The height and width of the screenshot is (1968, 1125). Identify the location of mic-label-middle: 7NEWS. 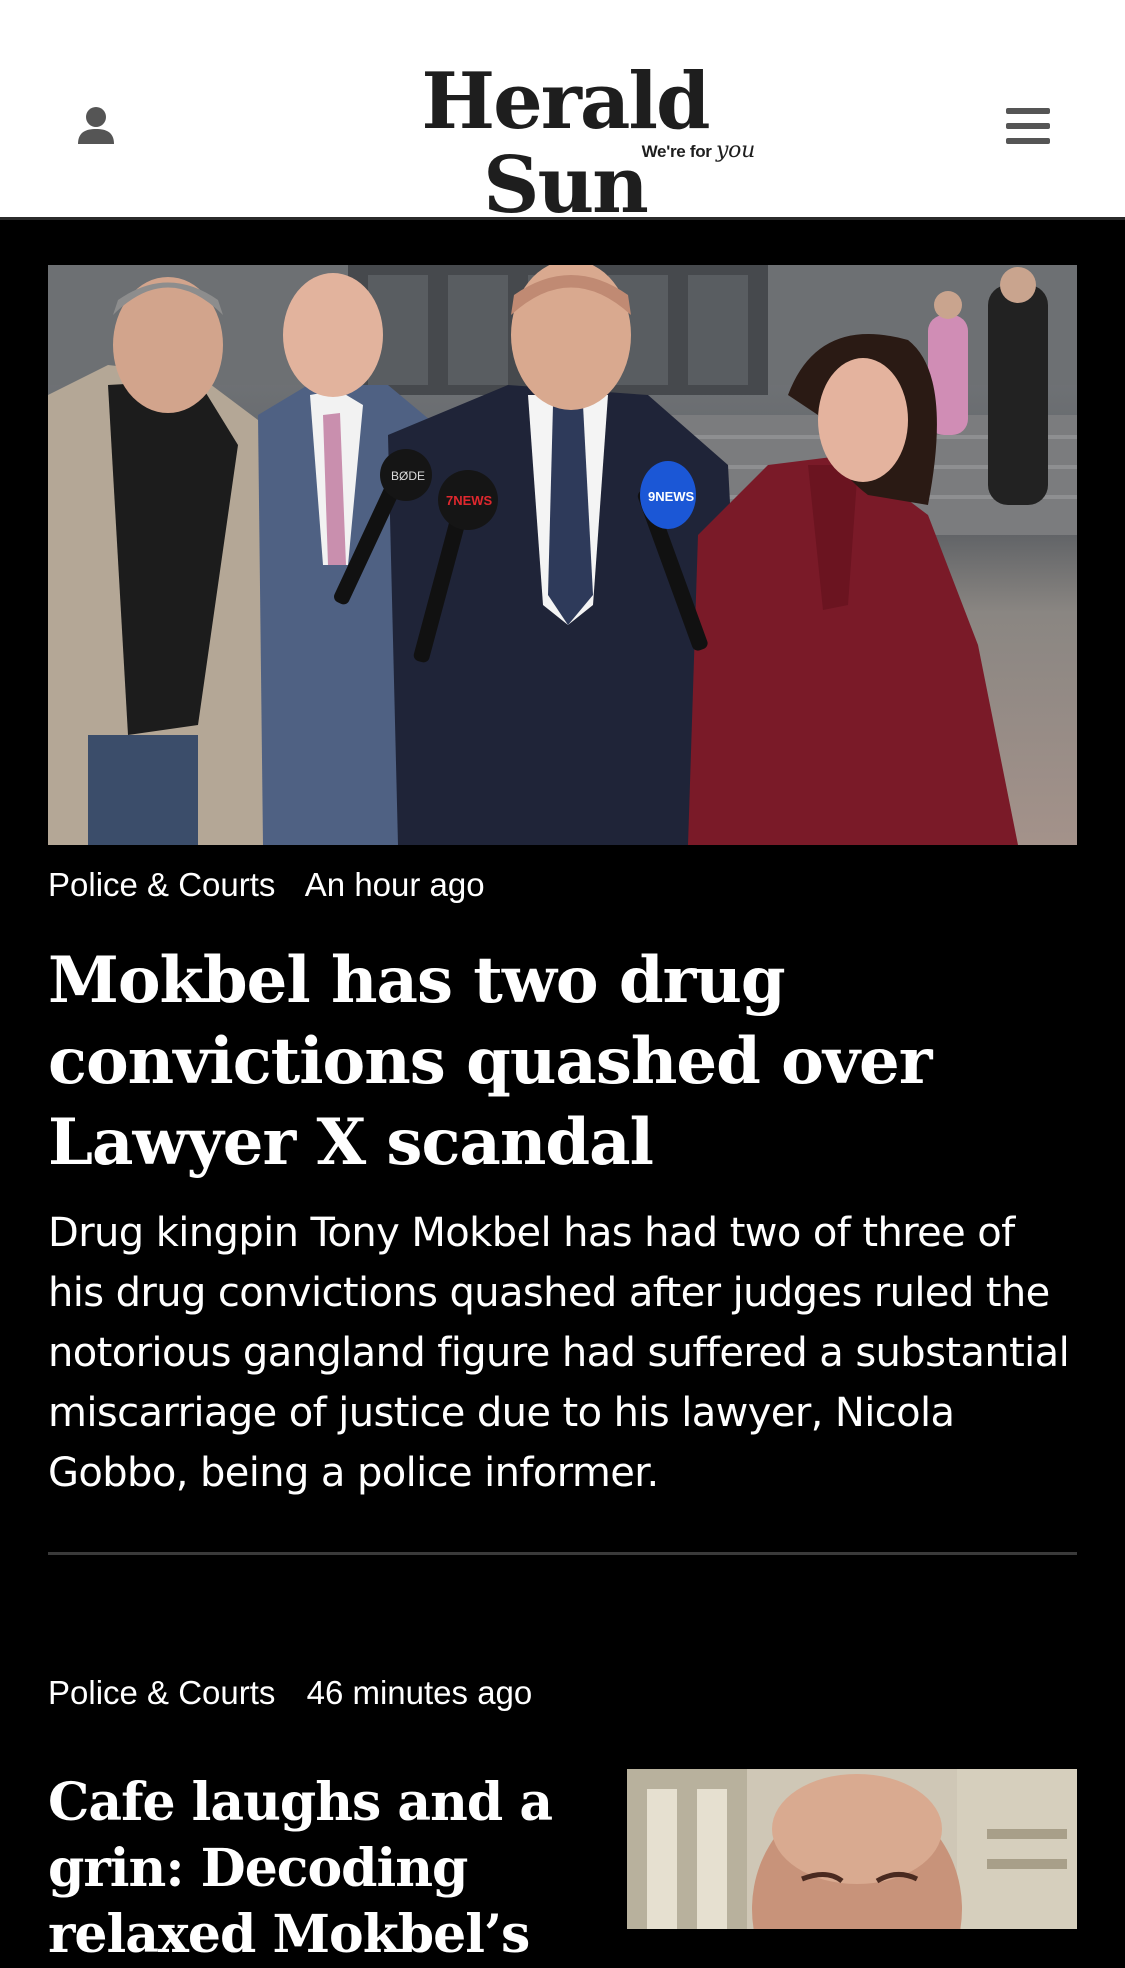
(469, 500).